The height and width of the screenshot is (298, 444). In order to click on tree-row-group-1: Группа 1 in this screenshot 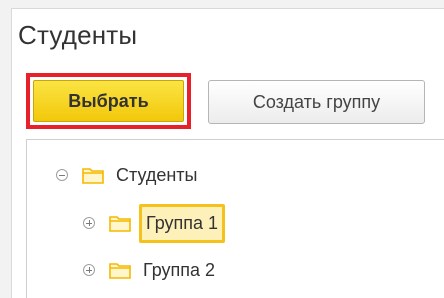, I will do `click(154, 223)`.